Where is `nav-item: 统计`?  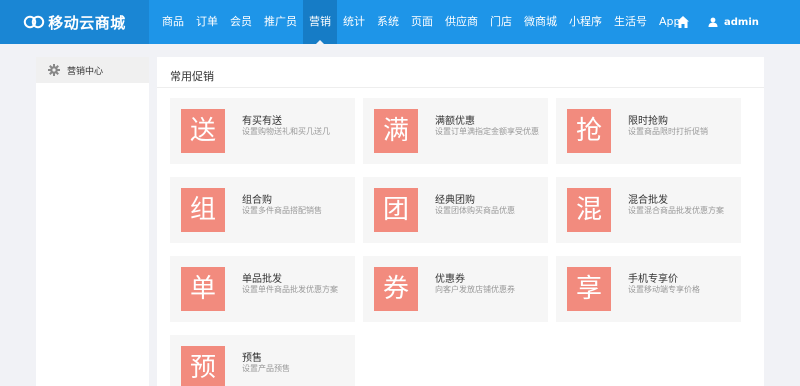 nav-item: 统计 is located at coordinates (354, 22).